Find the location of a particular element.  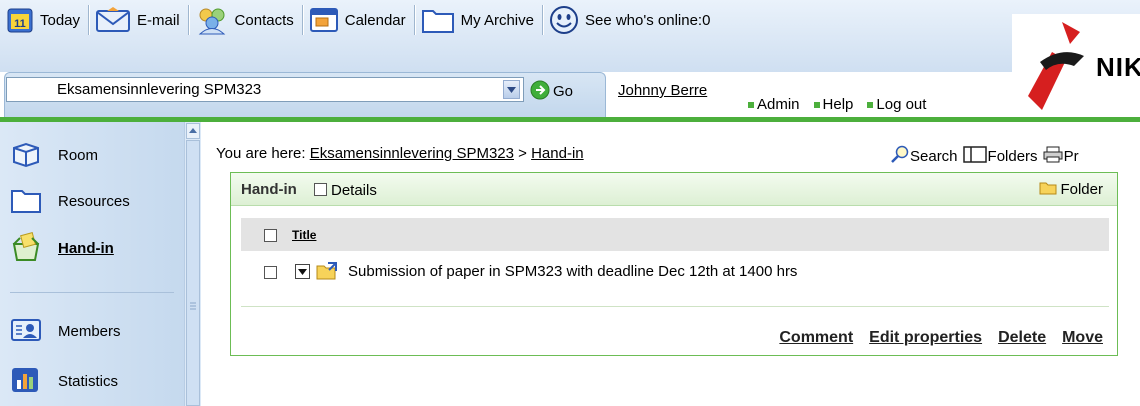

nav-calendar: Calendar is located at coordinates (358, 20).